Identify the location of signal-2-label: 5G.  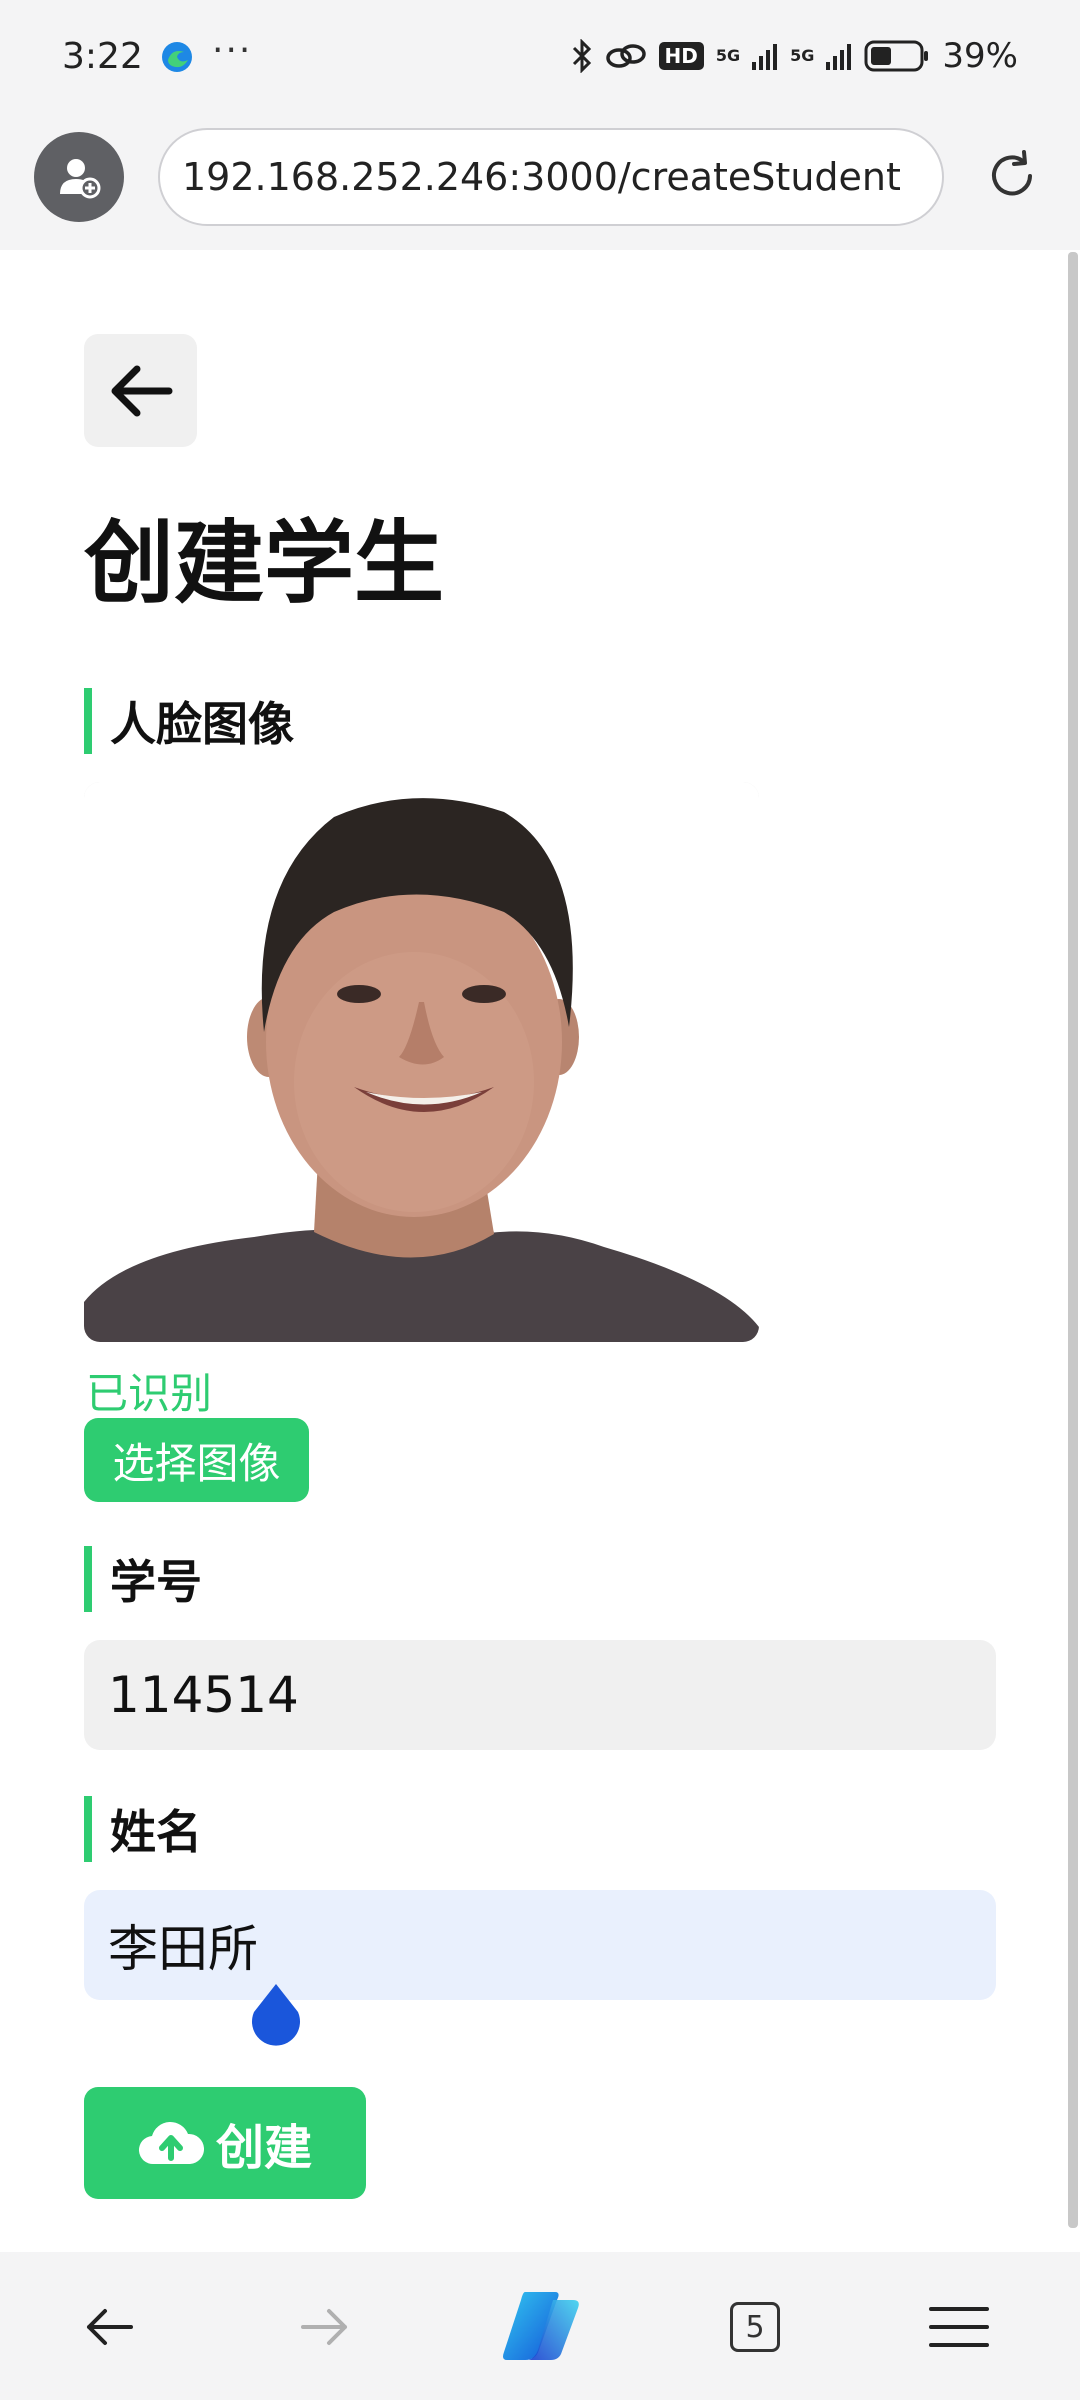
(802, 55).